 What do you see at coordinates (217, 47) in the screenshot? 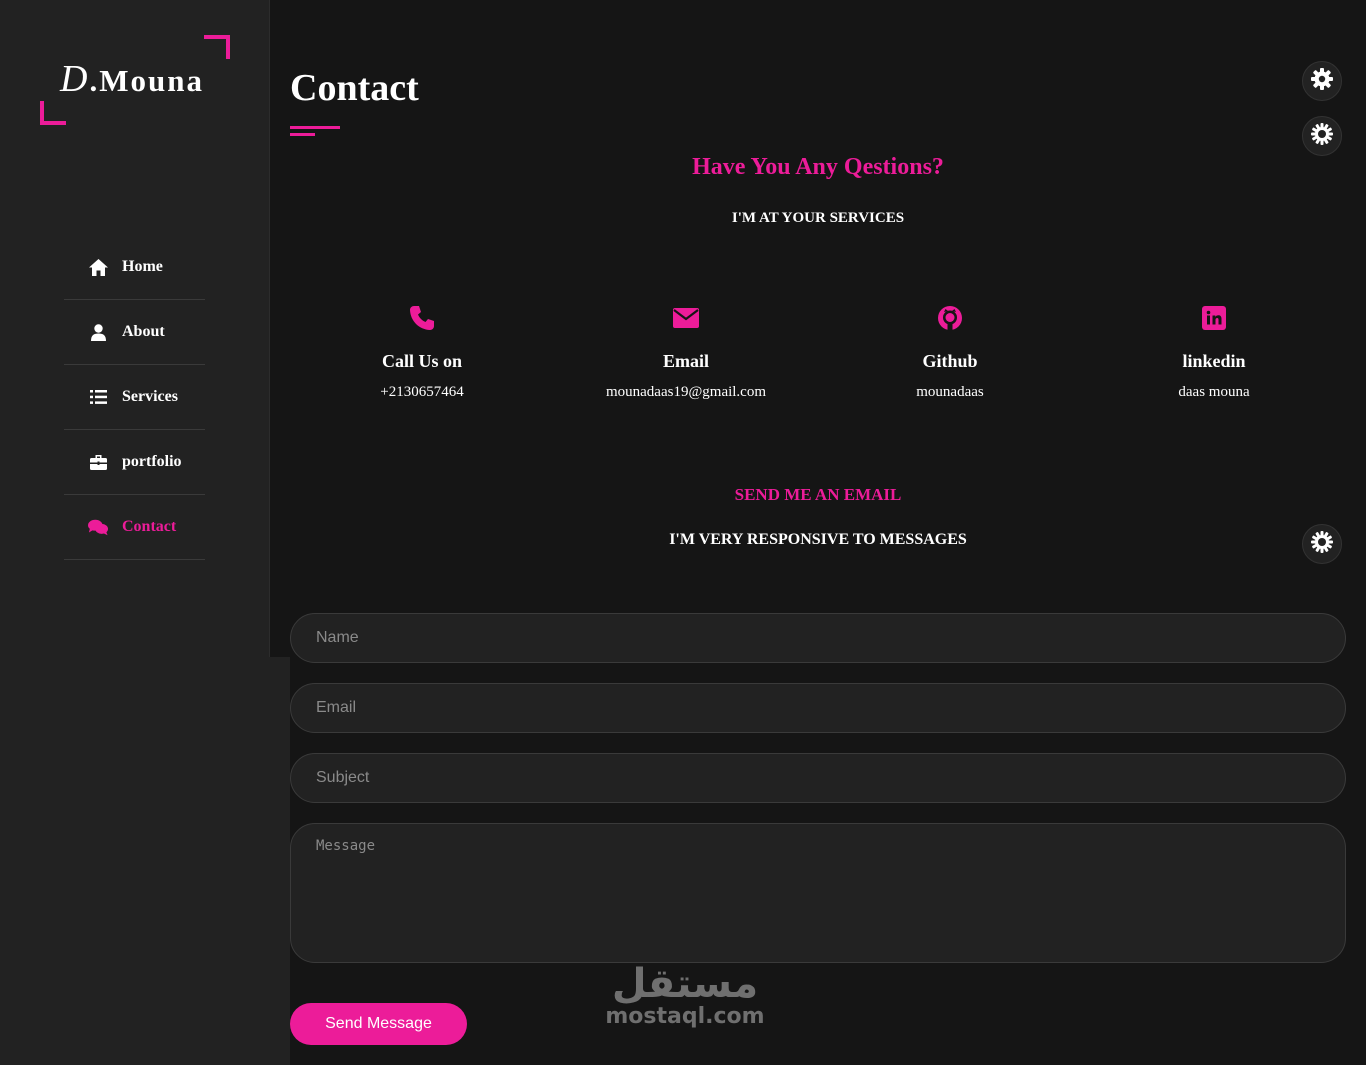
I see `logo-corner-top-right` at bounding box center [217, 47].